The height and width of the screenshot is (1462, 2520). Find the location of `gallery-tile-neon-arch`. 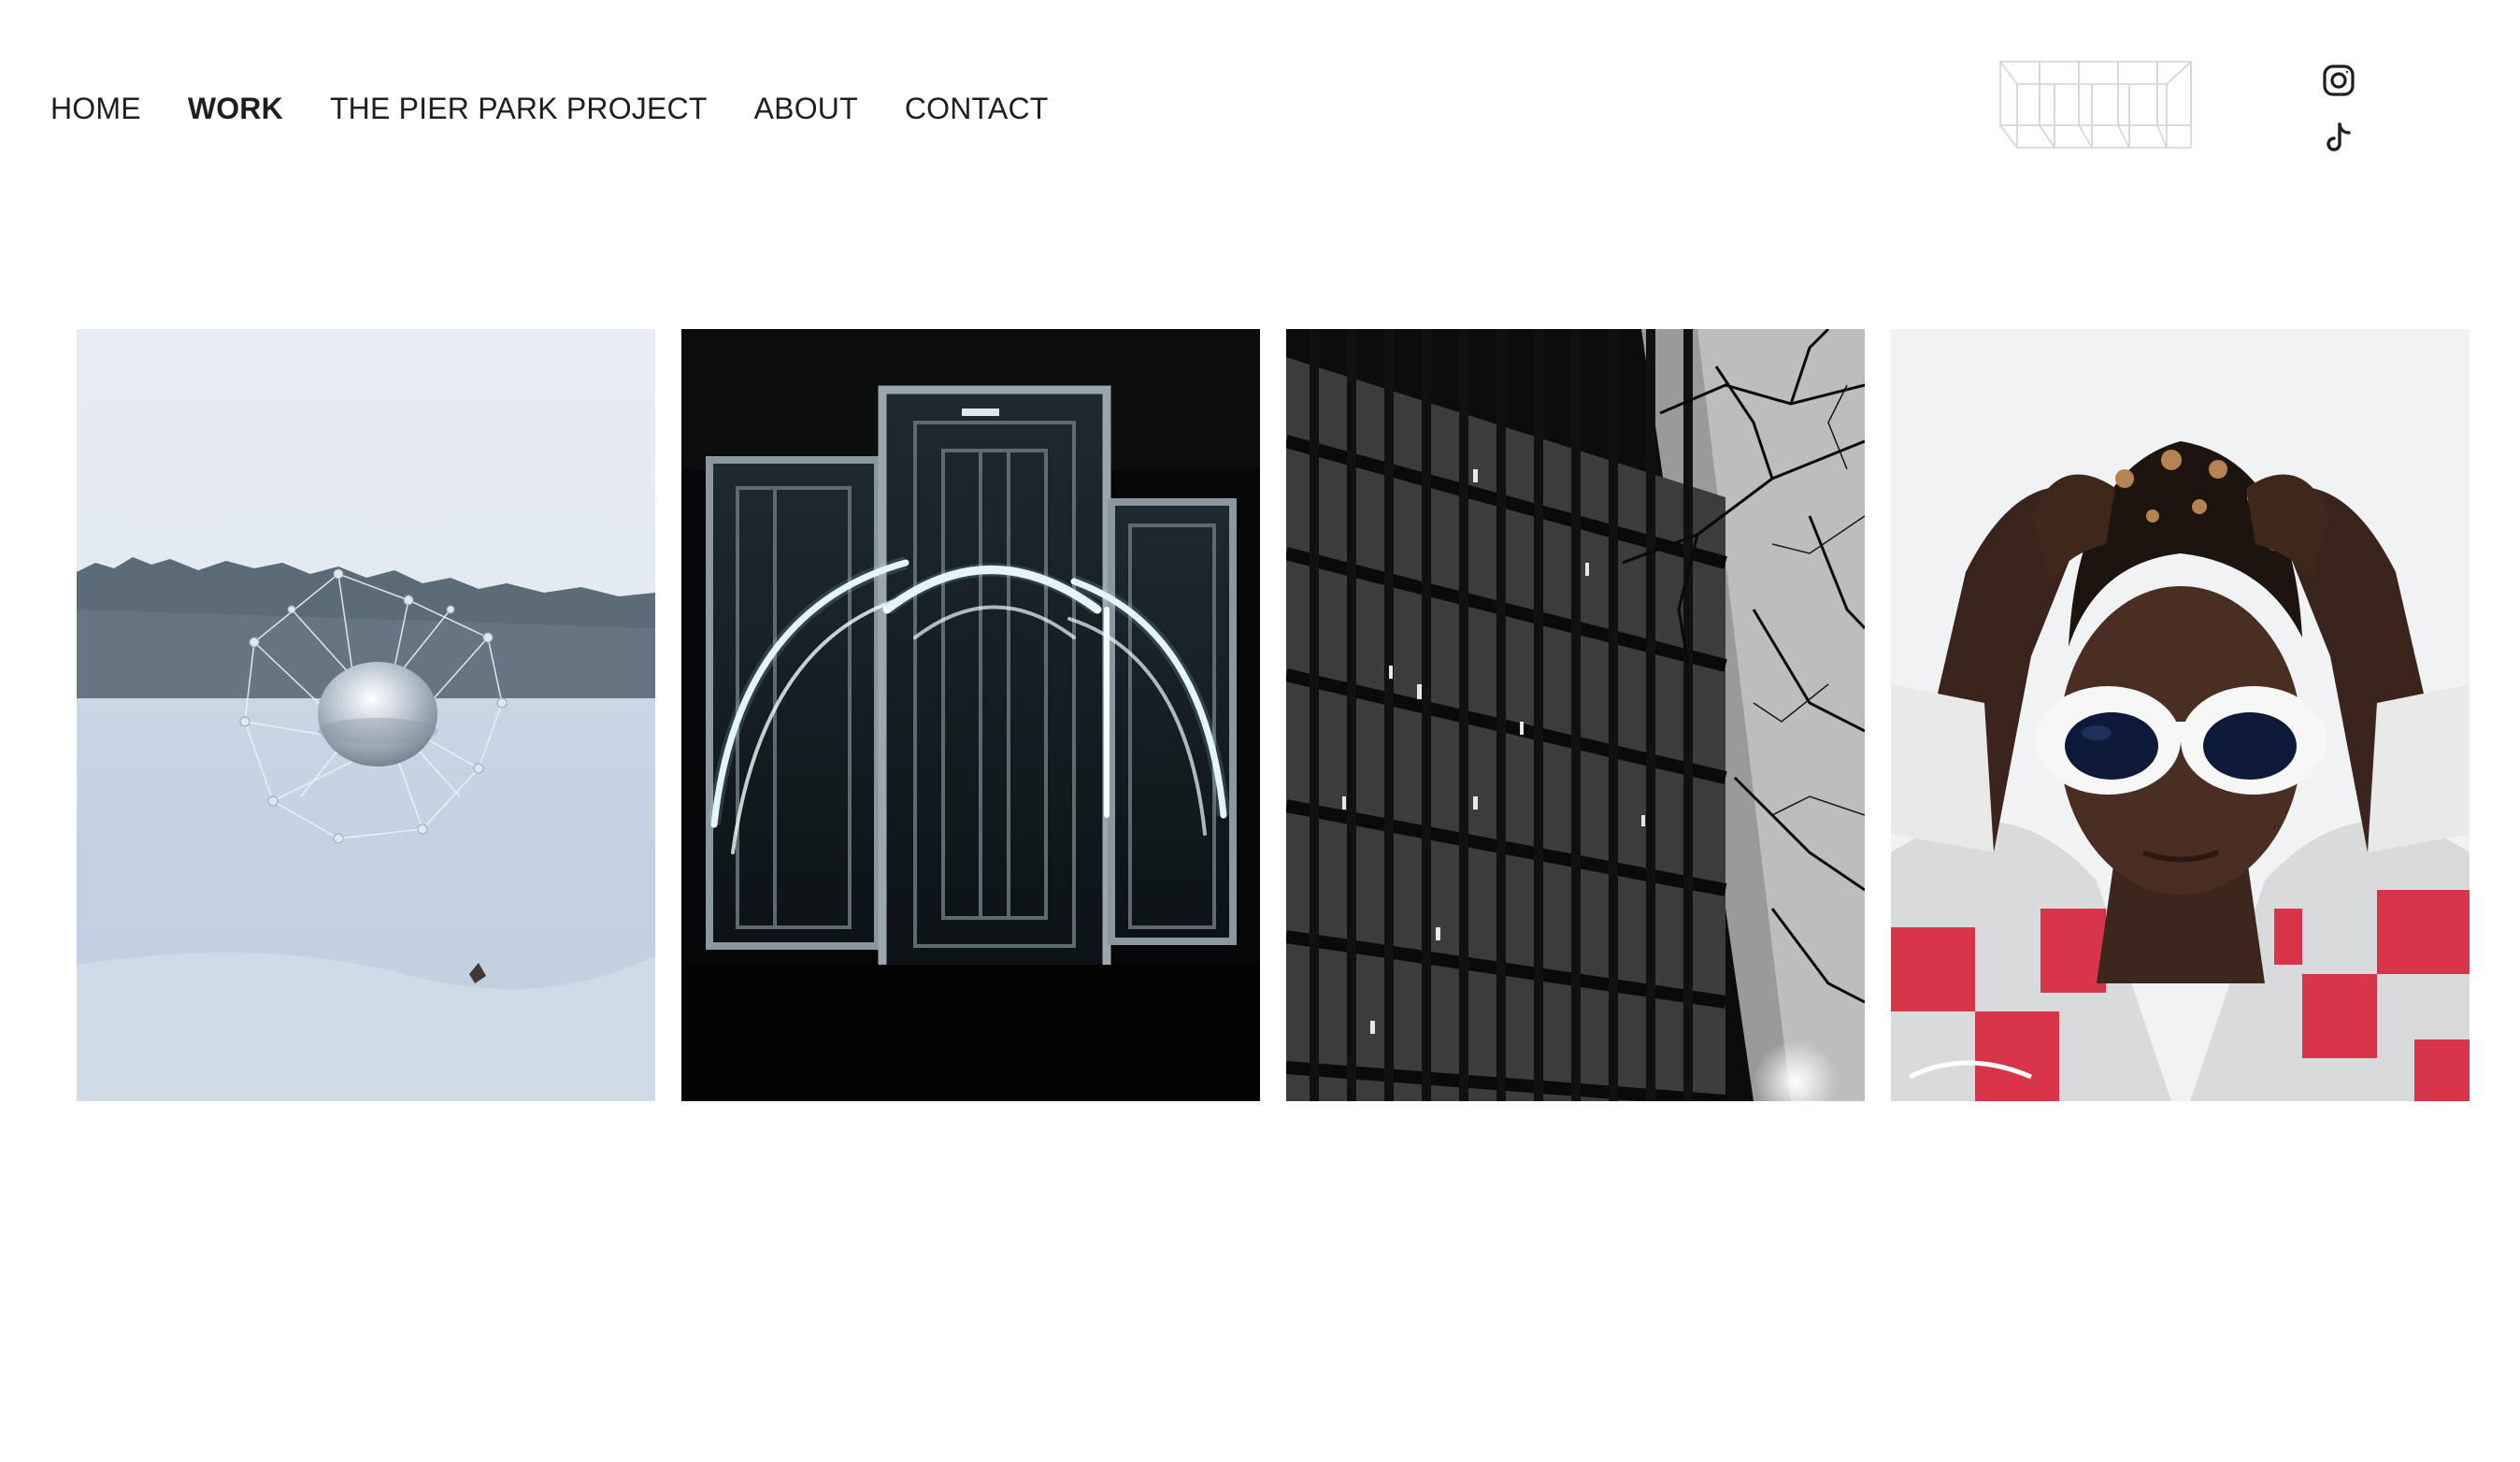

gallery-tile-neon-arch is located at coordinates (970, 715).